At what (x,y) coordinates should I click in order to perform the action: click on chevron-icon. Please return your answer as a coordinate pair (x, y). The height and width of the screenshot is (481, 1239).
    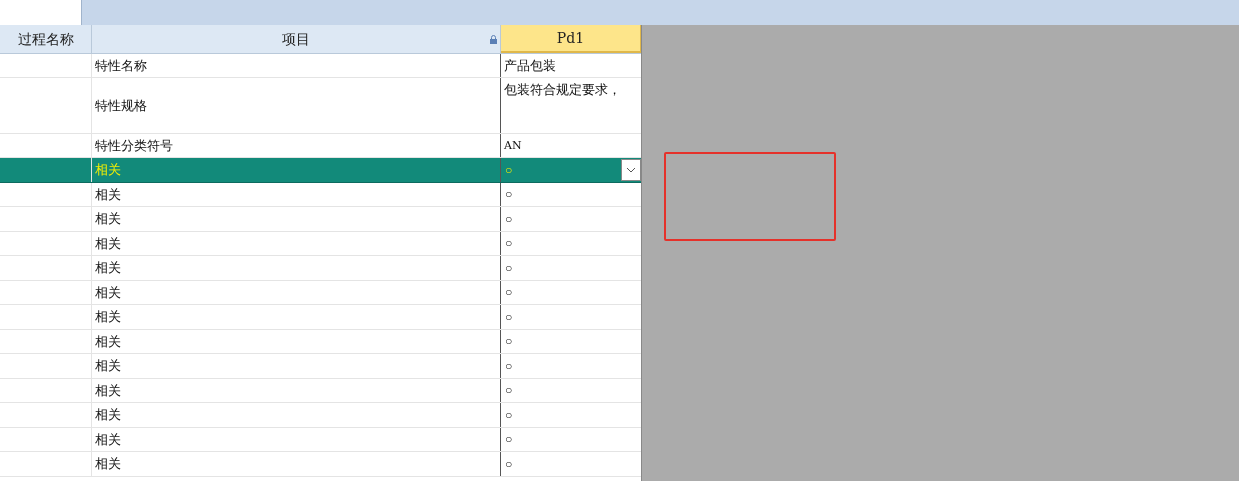
    Looking at the image, I should click on (631, 169).